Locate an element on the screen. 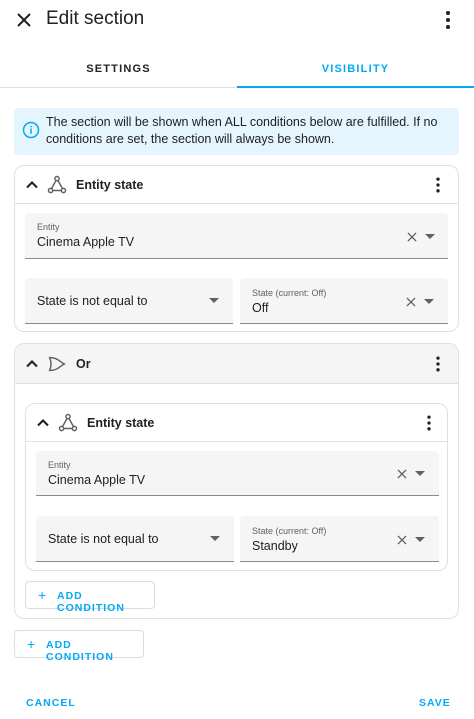  cancel-button: CANCEL is located at coordinates (51, 703).